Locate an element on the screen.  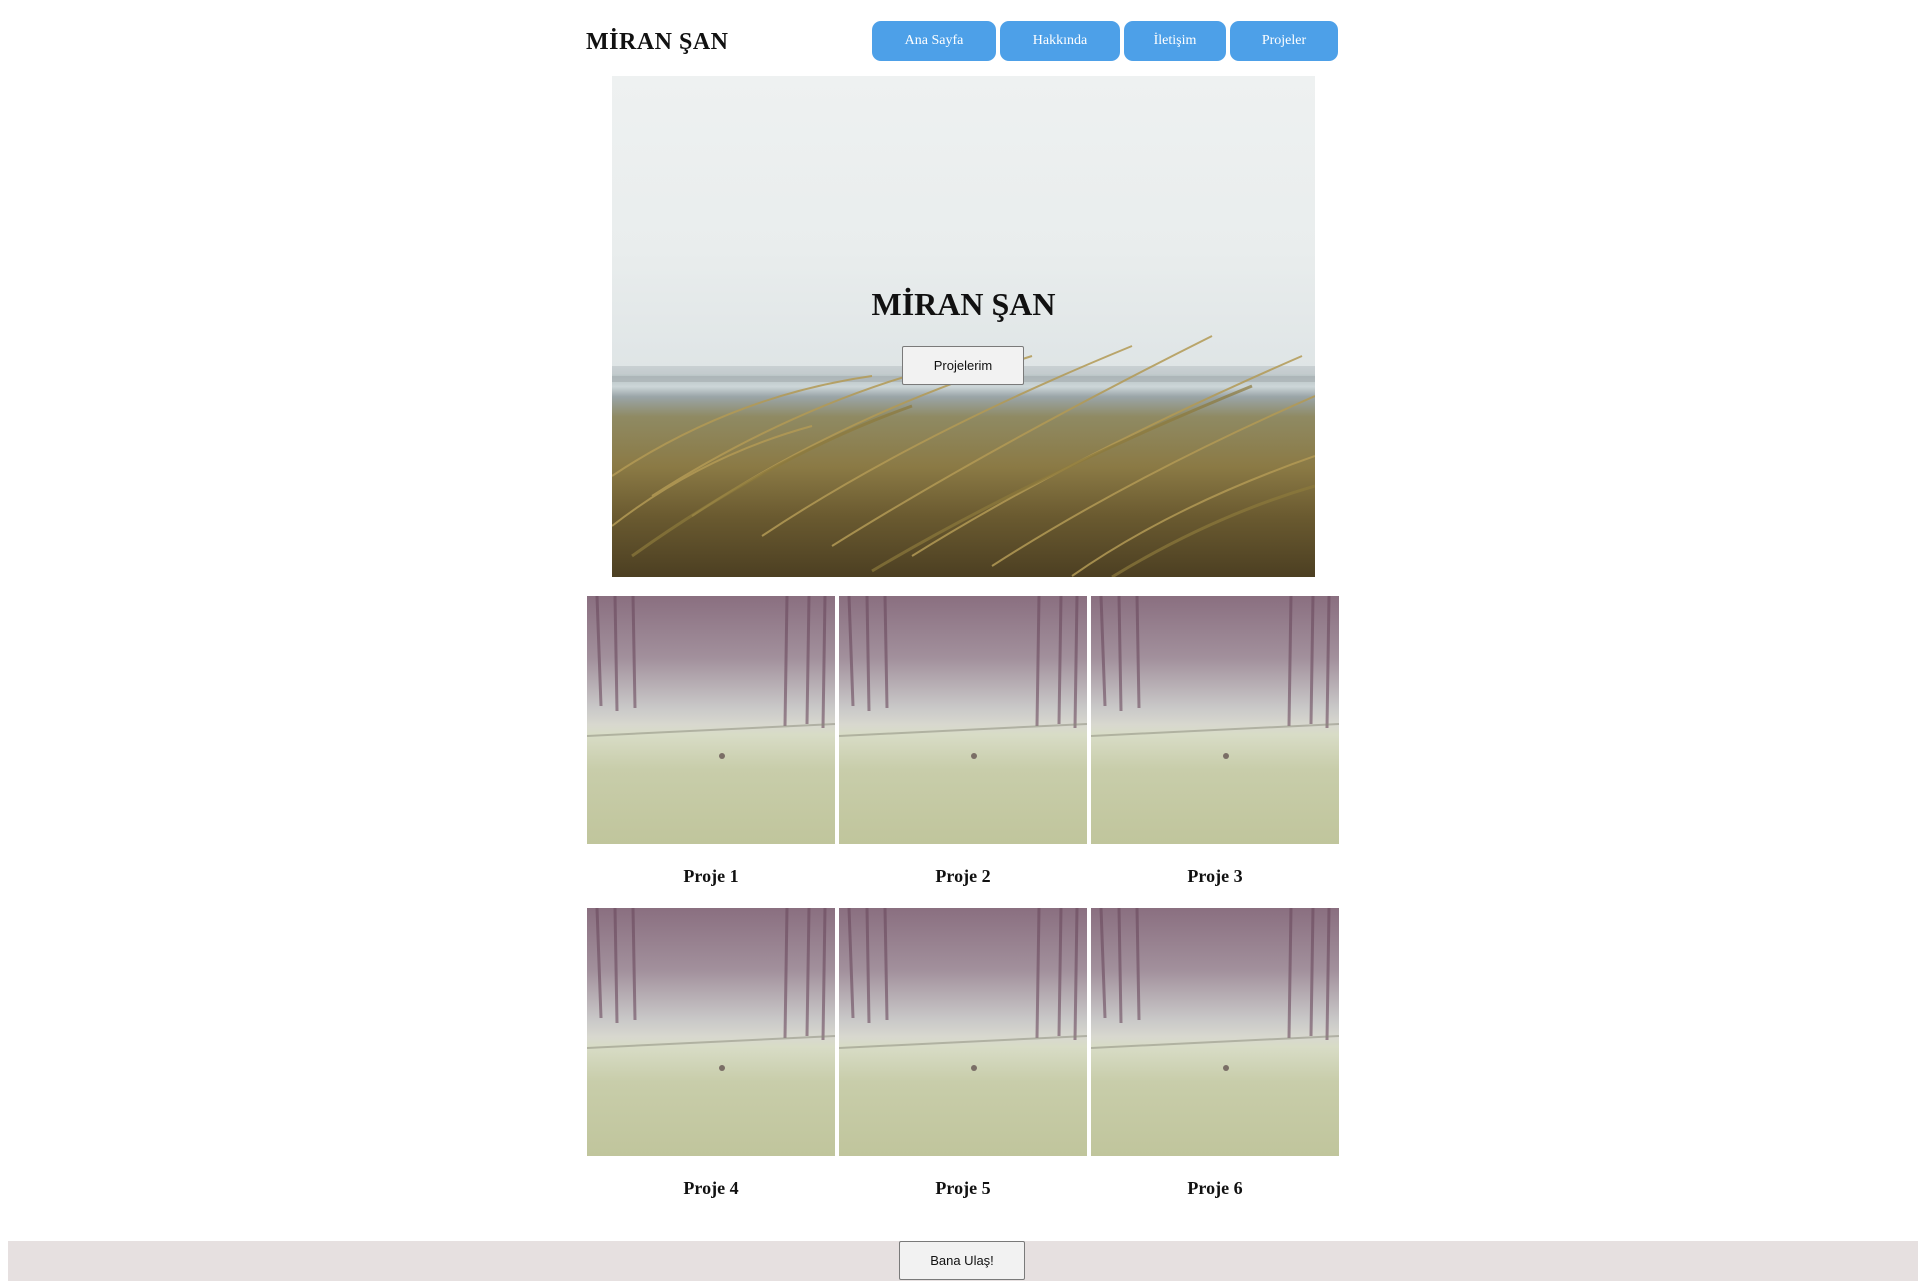
my-projects-button: Projelerim is located at coordinates (963, 365).